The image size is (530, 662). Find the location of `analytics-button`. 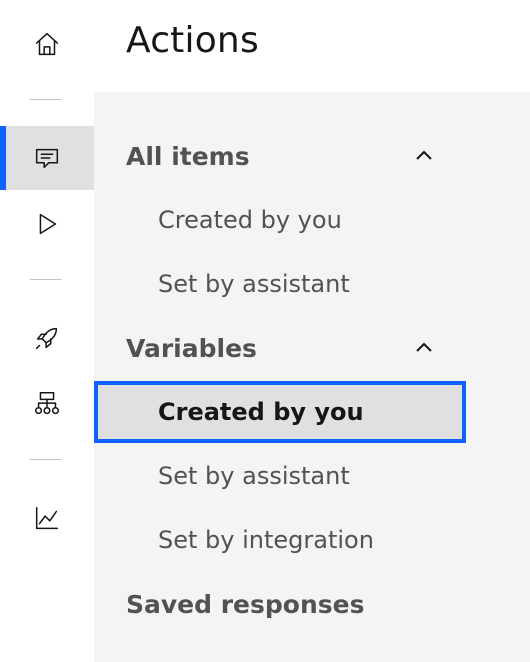

analytics-button is located at coordinates (47, 518).